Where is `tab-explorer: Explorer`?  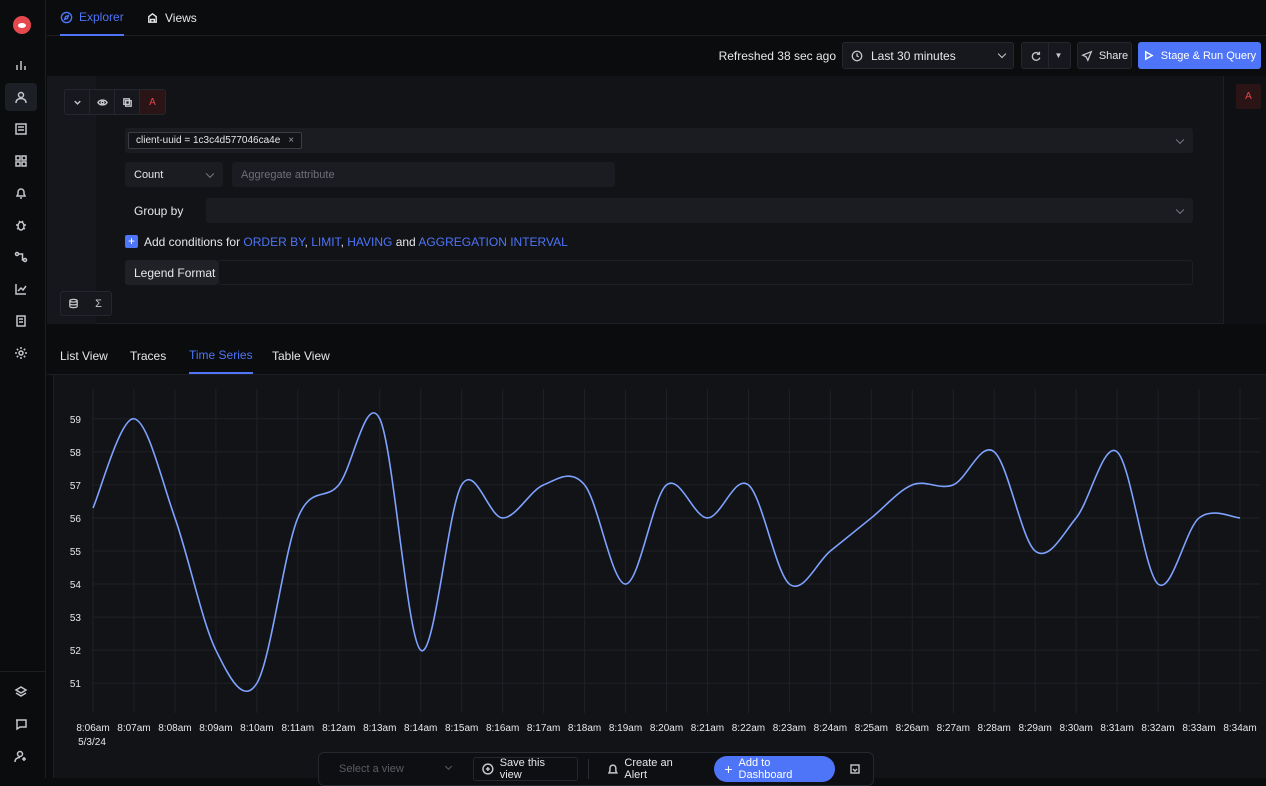 tab-explorer: Explorer is located at coordinates (92, 18).